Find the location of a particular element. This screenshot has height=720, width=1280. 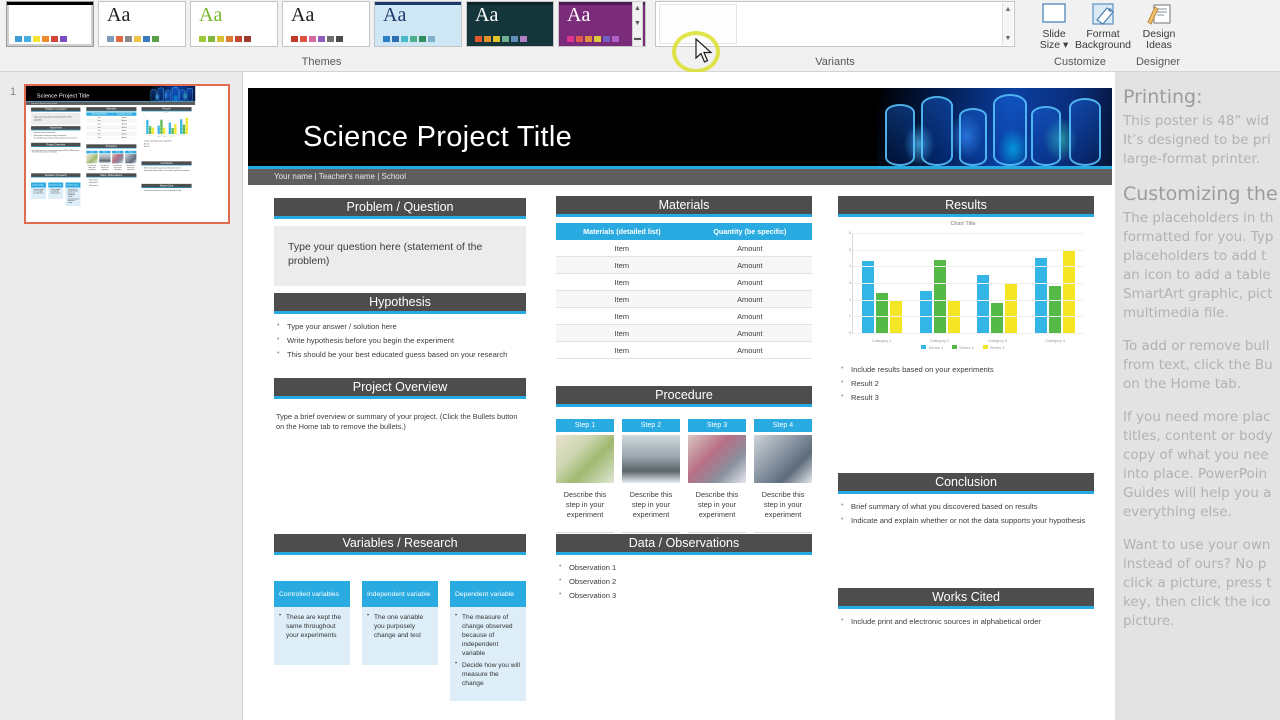

byline-bar: Your name | Teacher's name | School is located at coordinates (680, 177).